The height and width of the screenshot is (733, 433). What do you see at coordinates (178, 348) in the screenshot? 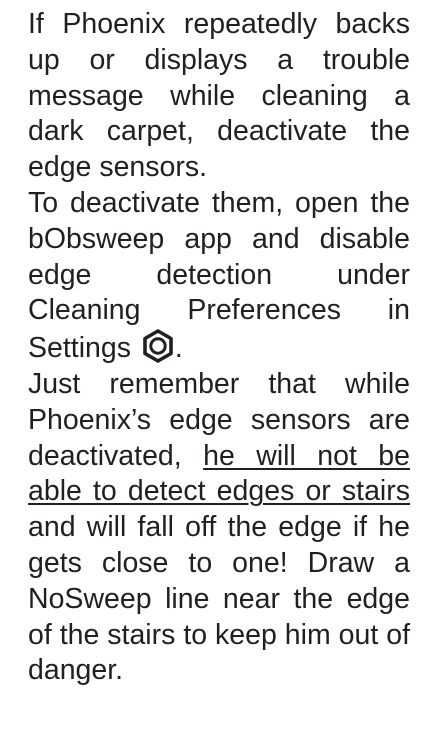
I see `deactivate-steps-period: .` at bounding box center [178, 348].